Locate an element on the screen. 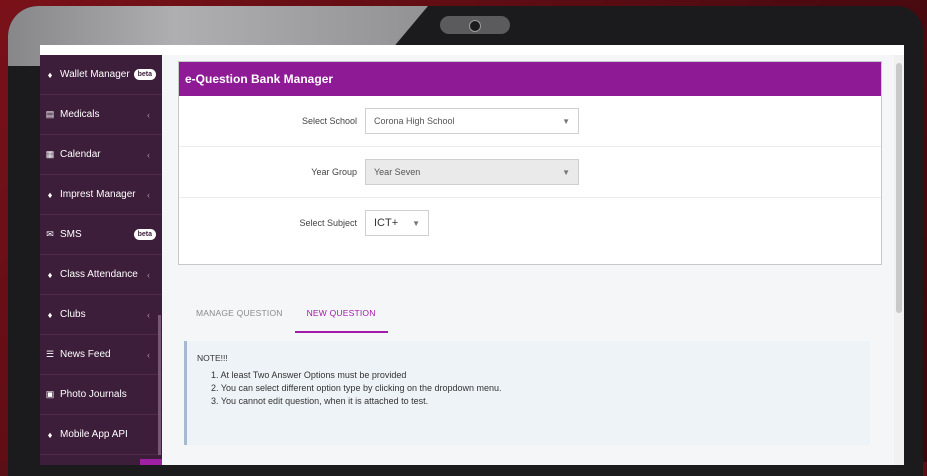  sidebar-item-imprest-manager: ♦ Imprest Manager ‹ is located at coordinates (101, 195).